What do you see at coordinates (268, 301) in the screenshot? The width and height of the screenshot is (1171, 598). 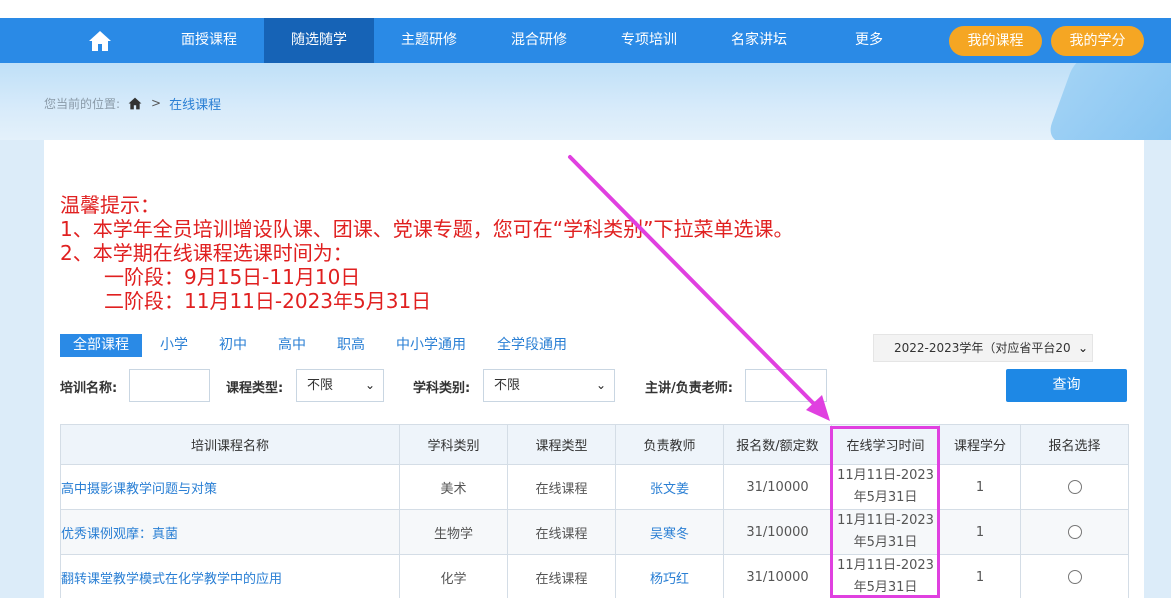 I see `notice-phase-2: 二阶段：11月11日-2023年5月31日` at bounding box center [268, 301].